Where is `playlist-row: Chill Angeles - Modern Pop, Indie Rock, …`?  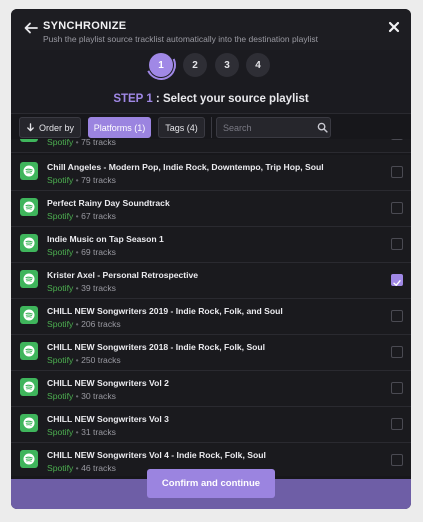
playlist-row: Chill Angeles - Modern Pop, Indie Rock, … is located at coordinates (211, 173).